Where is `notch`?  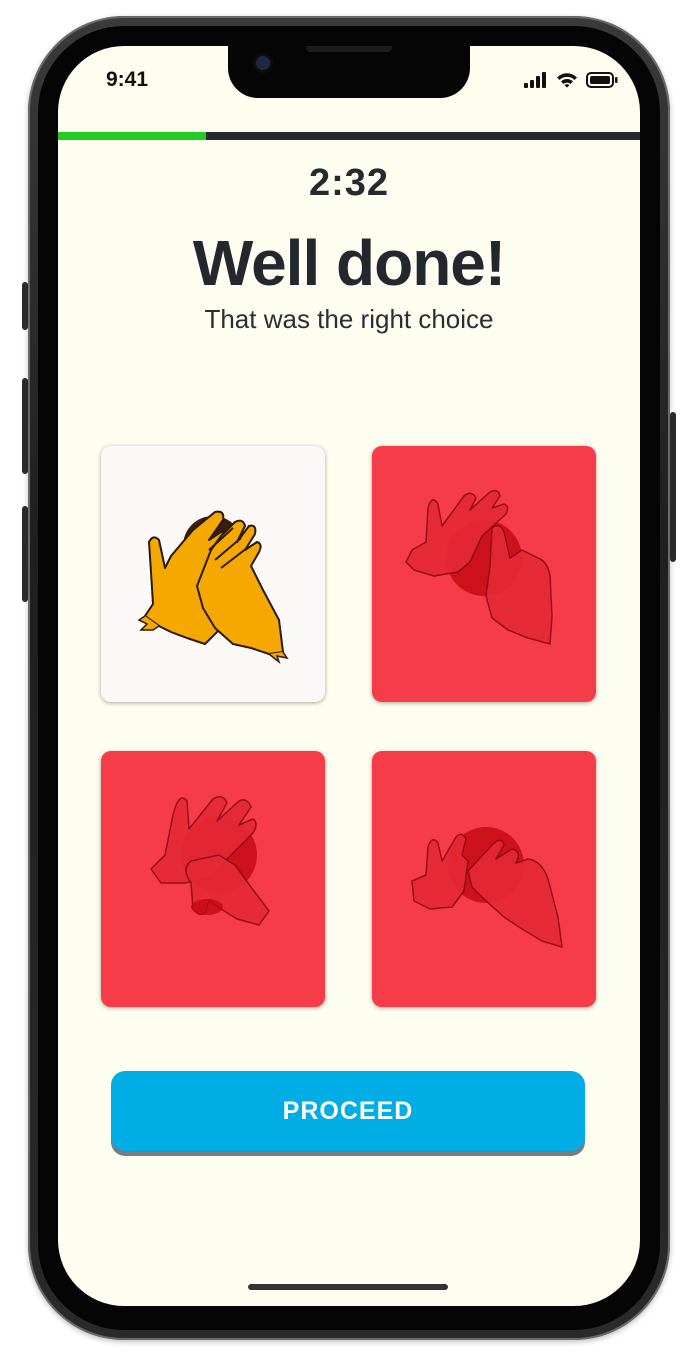 notch is located at coordinates (349, 72).